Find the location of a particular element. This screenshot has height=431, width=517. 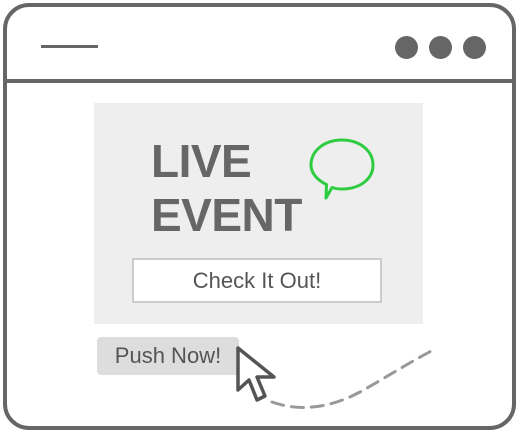

check-it-out-label: Check It Out! is located at coordinates (257, 280).